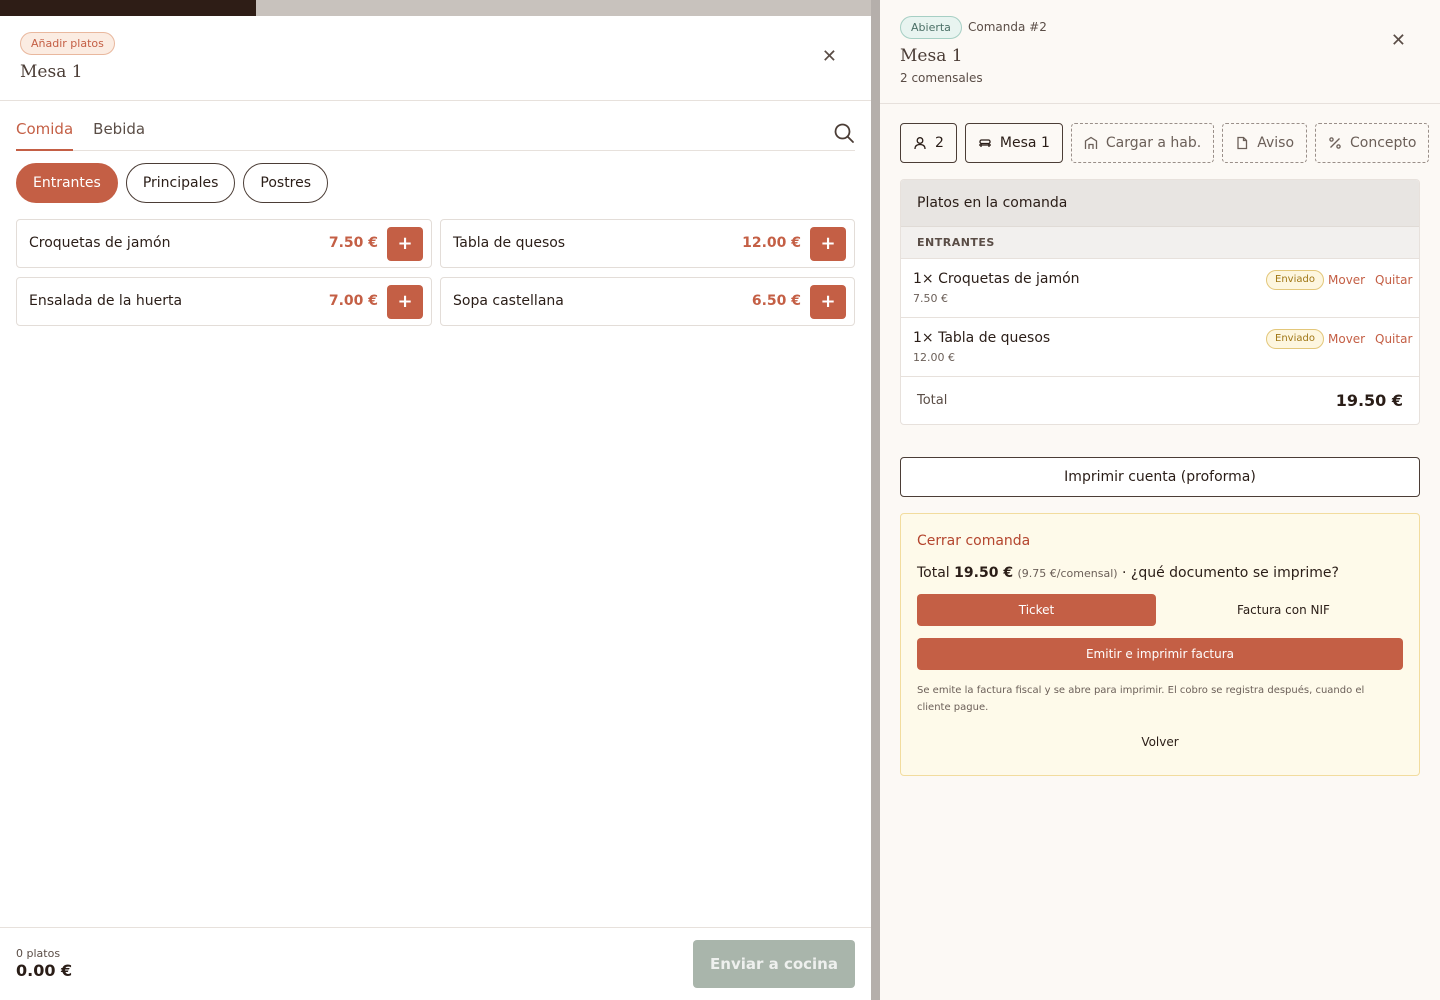 The width and height of the screenshot is (1440, 1000). What do you see at coordinates (1007, 27) in the screenshot?
I see `order-number: Comanda #2` at bounding box center [1007, 27].